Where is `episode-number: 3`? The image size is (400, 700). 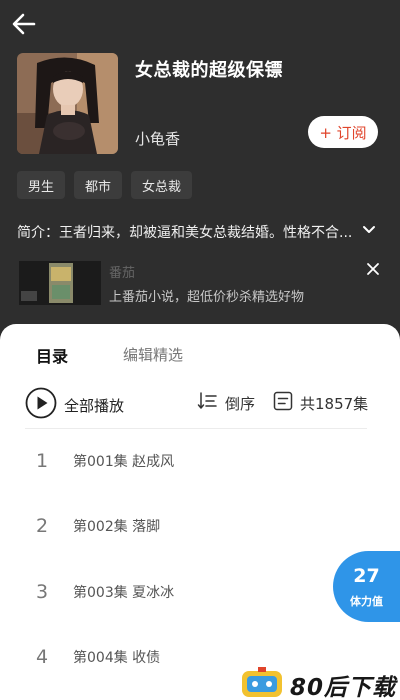 episode-number: 3 is located at coordinates (42, 592).